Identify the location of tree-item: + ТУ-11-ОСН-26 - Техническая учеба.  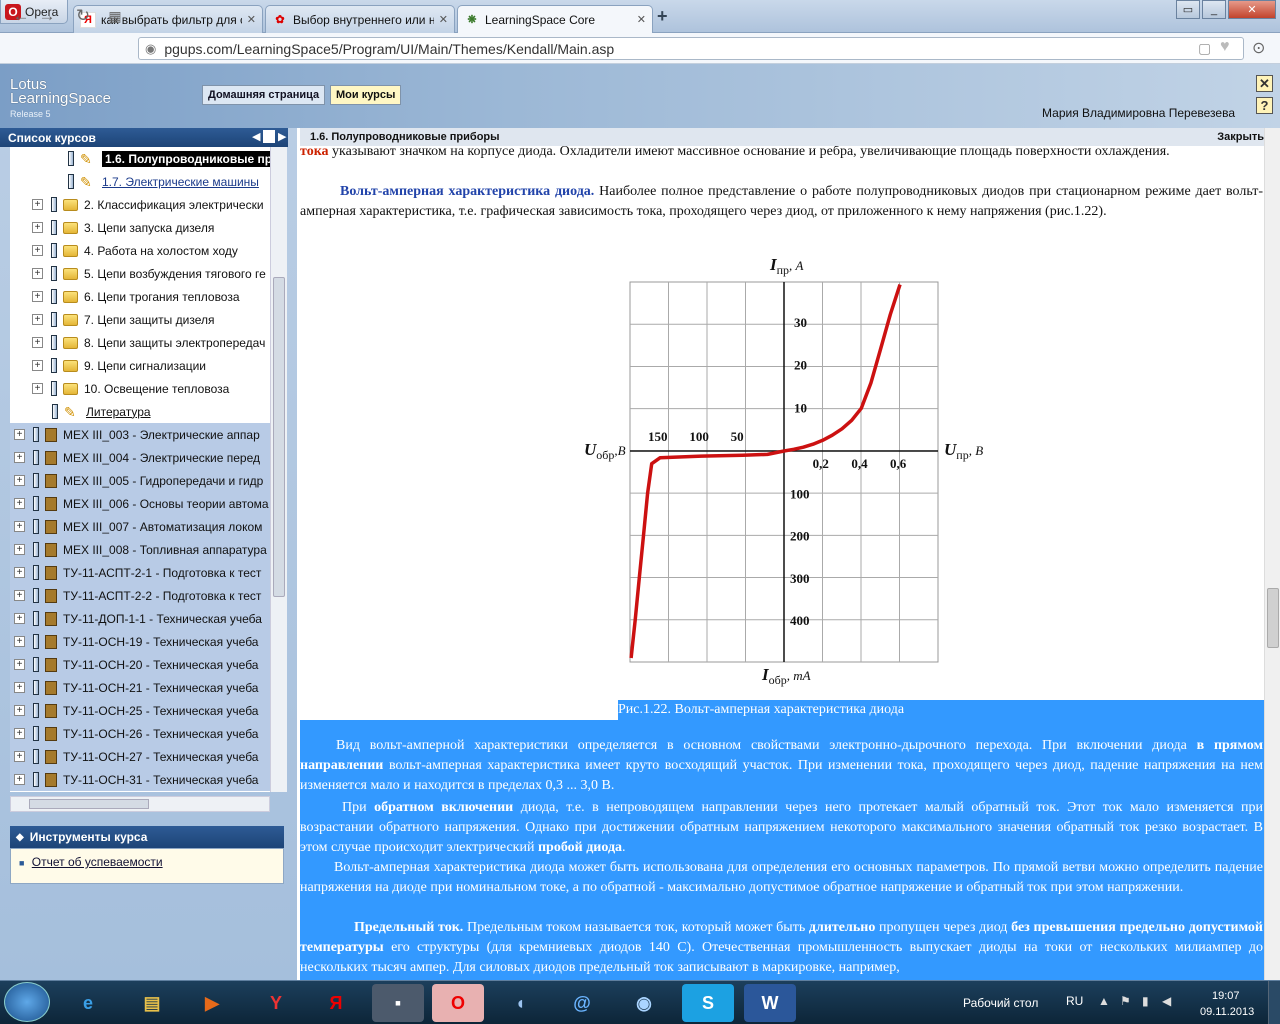
(140, 733).